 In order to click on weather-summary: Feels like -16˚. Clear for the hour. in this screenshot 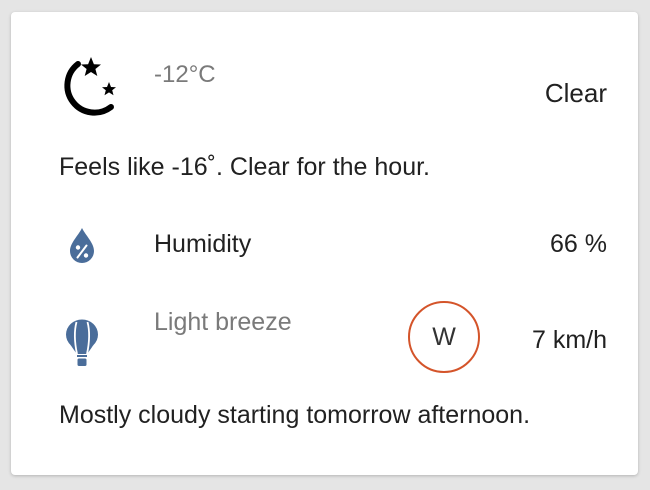, I will do `click(244, 167)`.